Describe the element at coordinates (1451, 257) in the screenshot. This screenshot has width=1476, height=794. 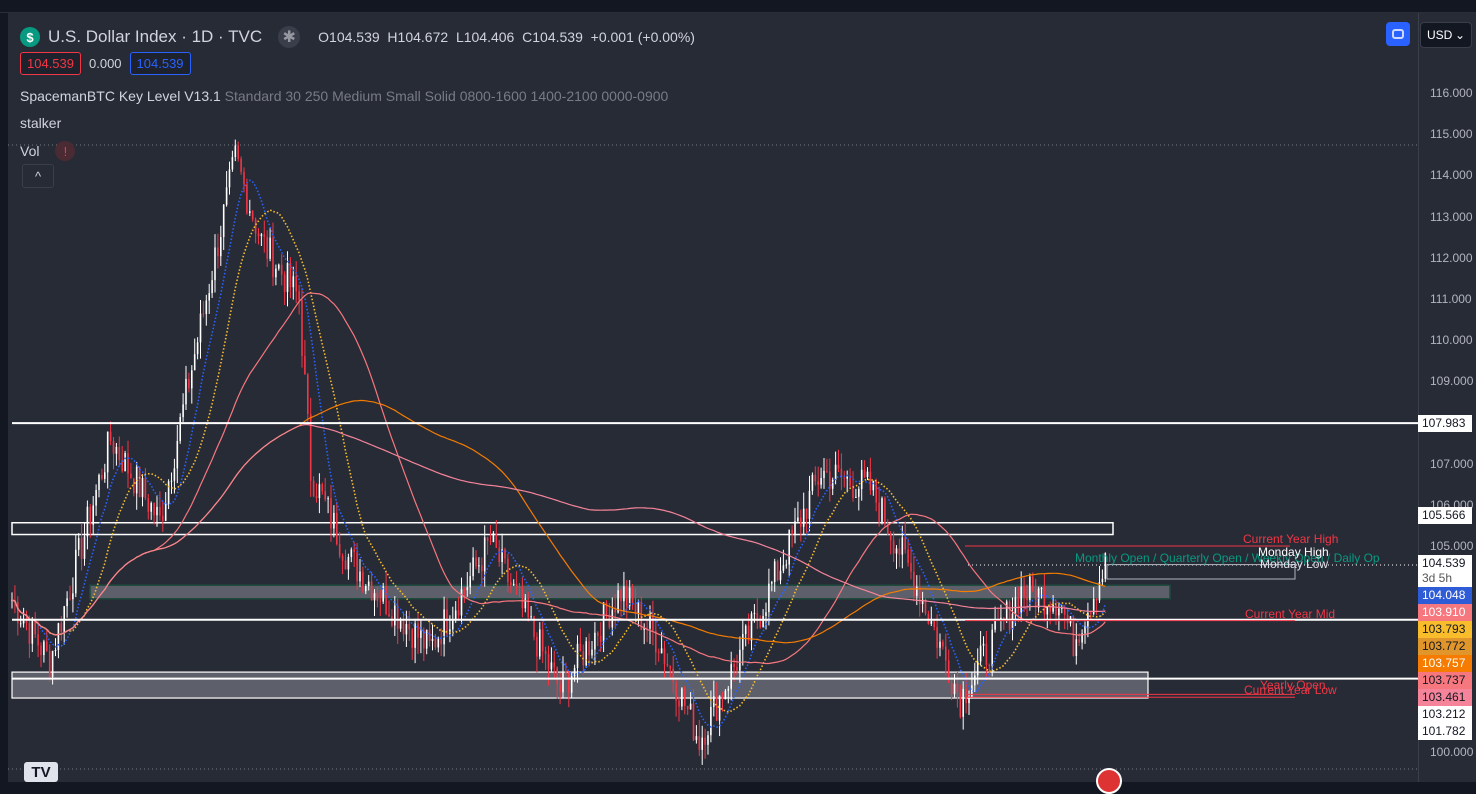
I see `price-tick: 112.000` at that location.